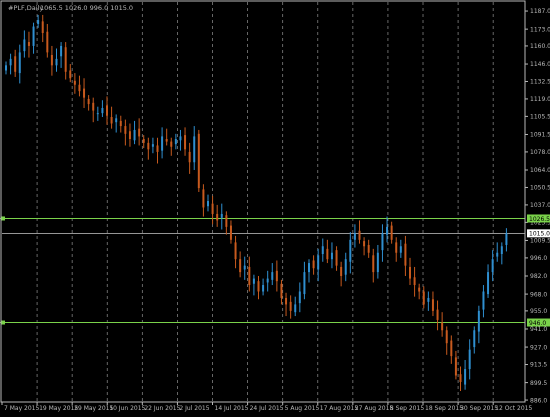 Image resolution: width=550 pixels, height=417 pixels. What do you see at coordinates (374, 408) in the screenshot?
I see `x-tick-label: 27 Aug 2015` at bounding box center [374, 408].